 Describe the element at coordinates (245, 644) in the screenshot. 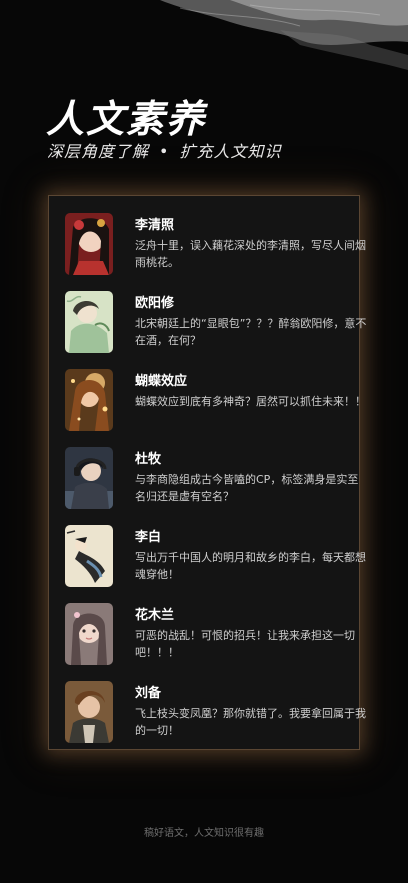

I see `item-description: 可恶的战乱！可恨的招兵！让我来承担这一切吧！！！` at that location.